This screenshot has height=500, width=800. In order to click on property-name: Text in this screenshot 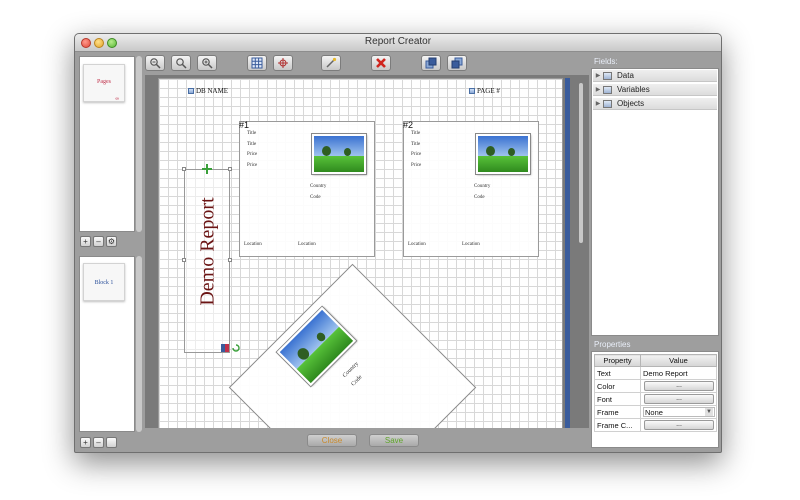, I will do `click(617, 373)`.